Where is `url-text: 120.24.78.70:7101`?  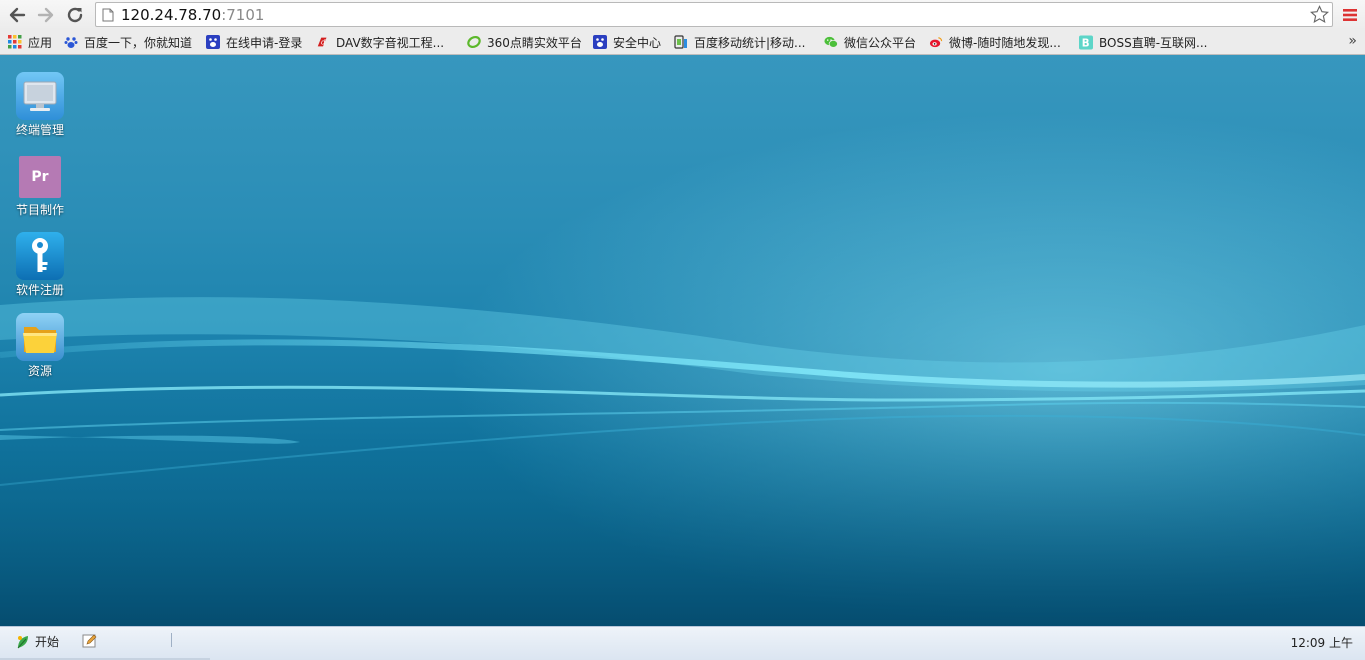
url-text: 120.24.78.70:7101 is located at coordinates (192, 15).